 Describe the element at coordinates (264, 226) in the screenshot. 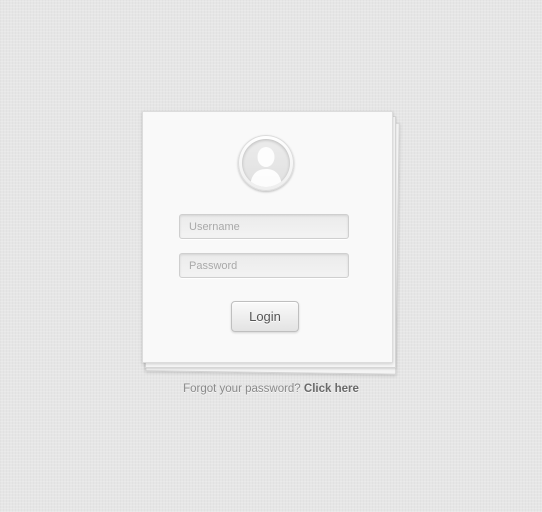

I see `username-input` at that location.